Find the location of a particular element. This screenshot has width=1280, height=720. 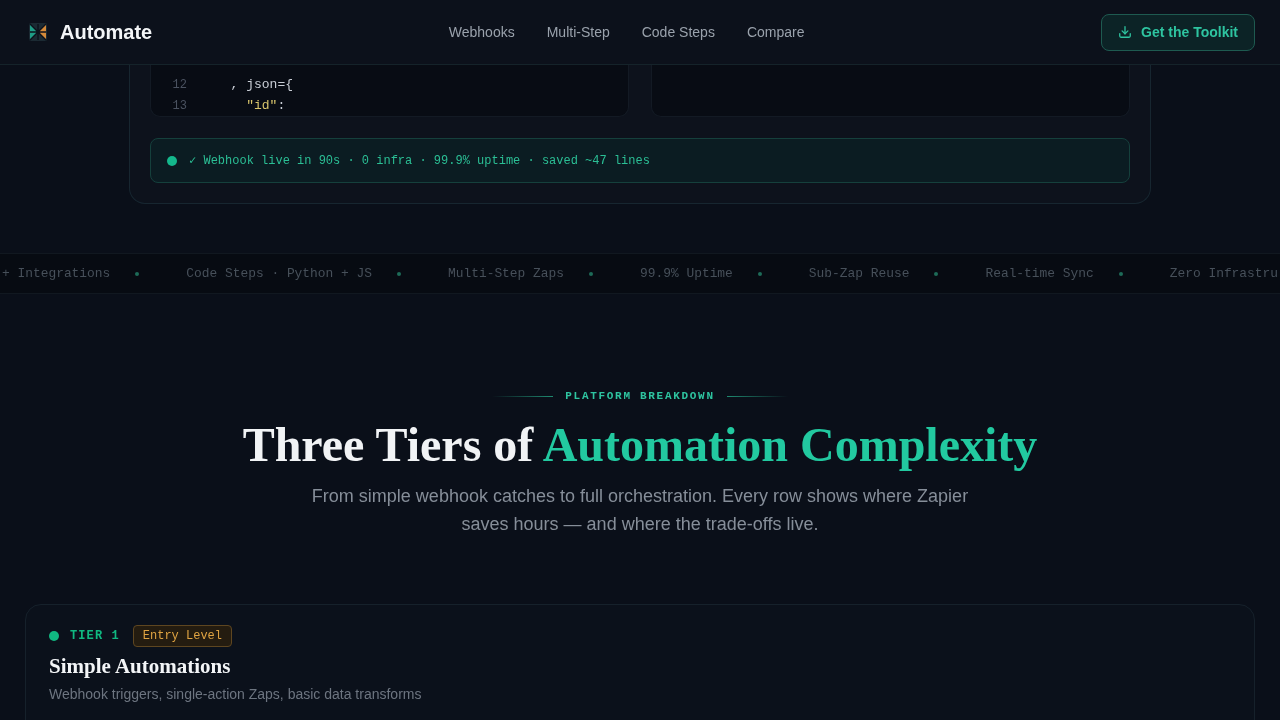

tier-label: TIER 1 is located at coordinates (95, 636).